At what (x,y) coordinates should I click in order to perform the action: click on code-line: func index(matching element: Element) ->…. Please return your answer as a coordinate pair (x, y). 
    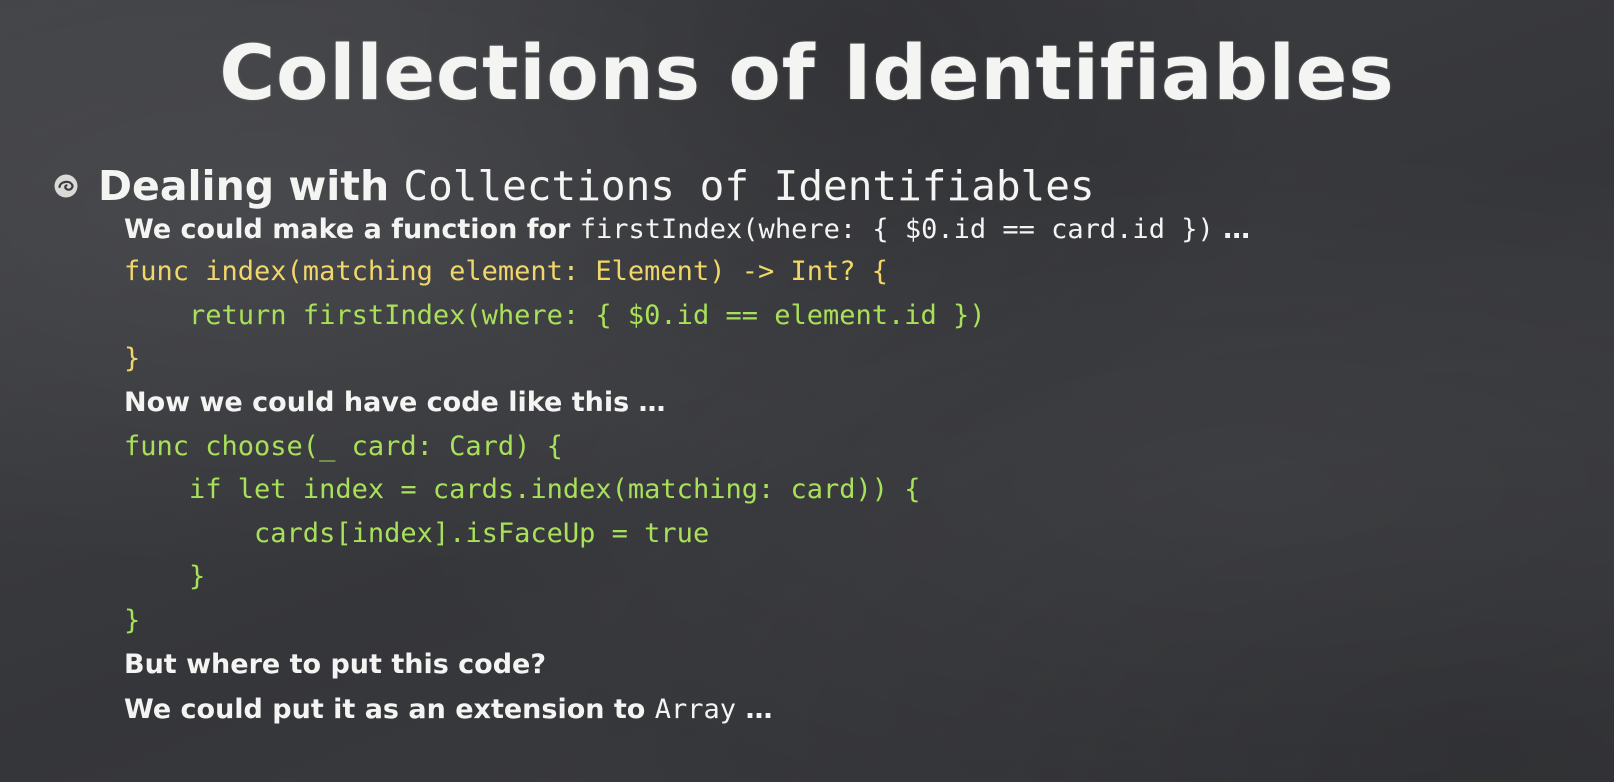
    Looking at the image, I should click on (506, 271).